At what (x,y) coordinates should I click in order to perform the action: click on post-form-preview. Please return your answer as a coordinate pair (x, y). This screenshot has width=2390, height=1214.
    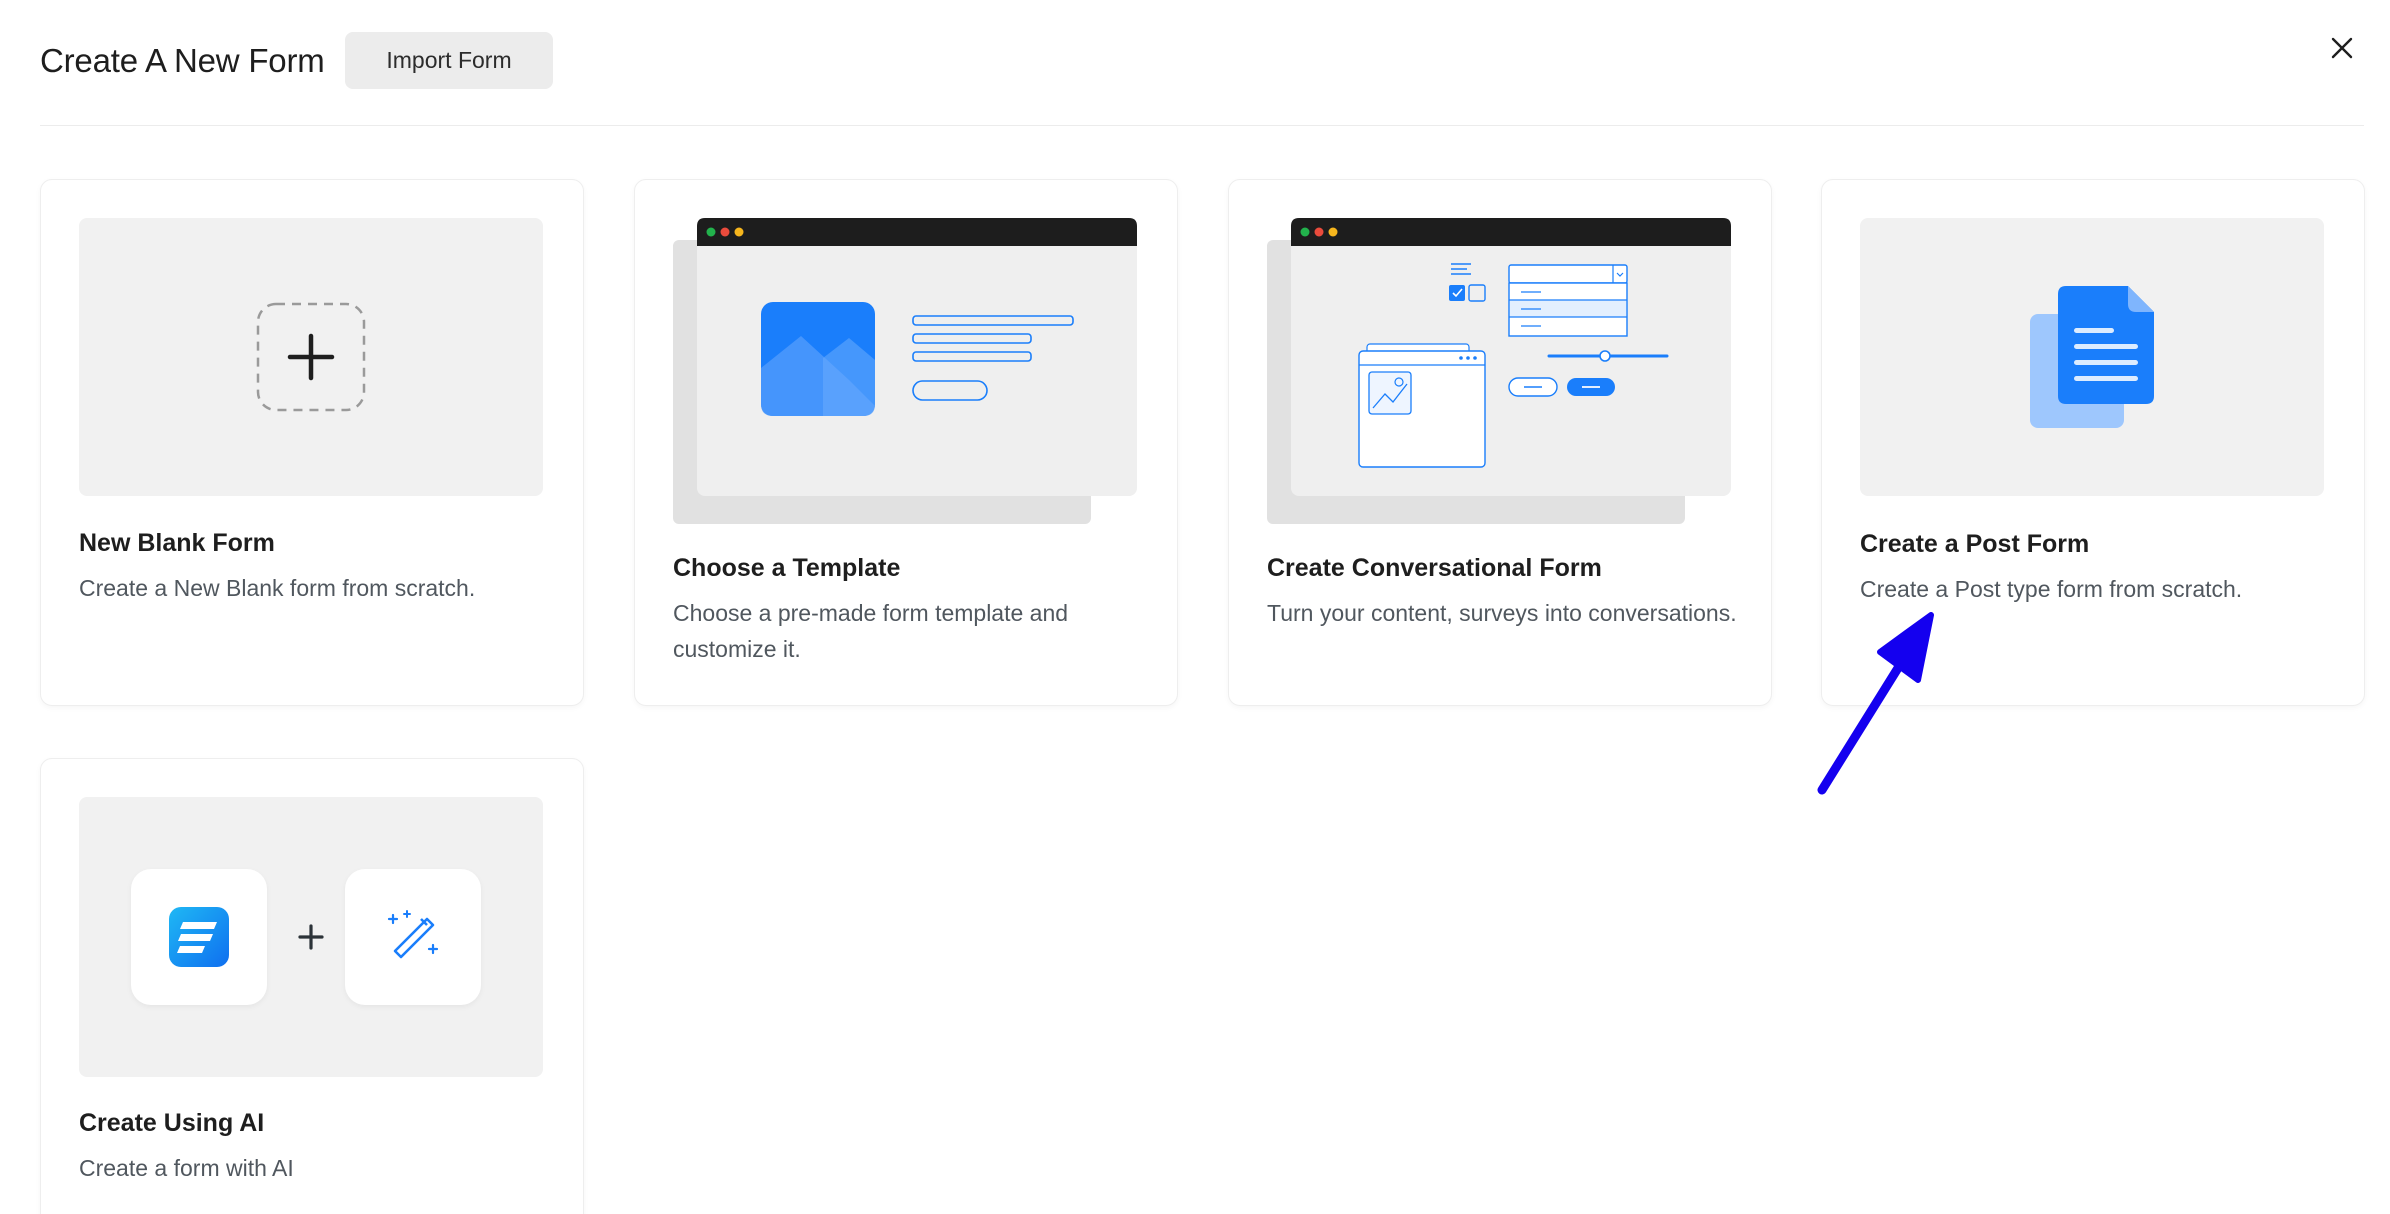
    Looking at the image, I should click on (2092, 357).